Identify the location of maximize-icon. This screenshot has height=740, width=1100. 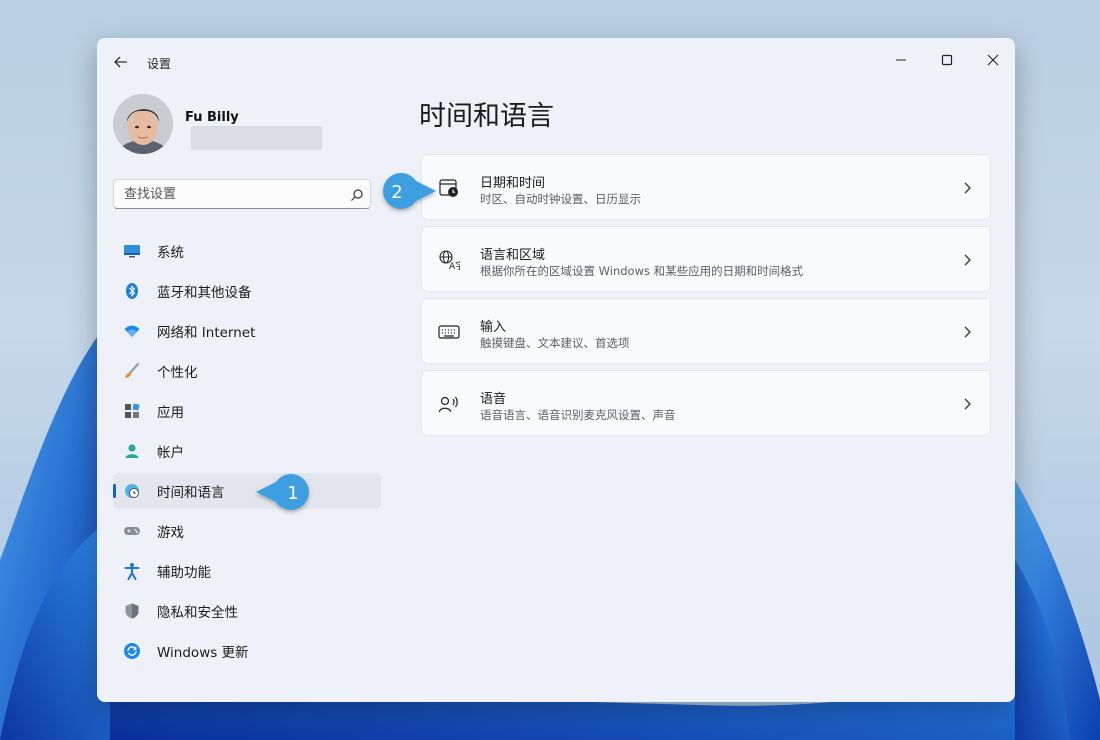
(947, 60).